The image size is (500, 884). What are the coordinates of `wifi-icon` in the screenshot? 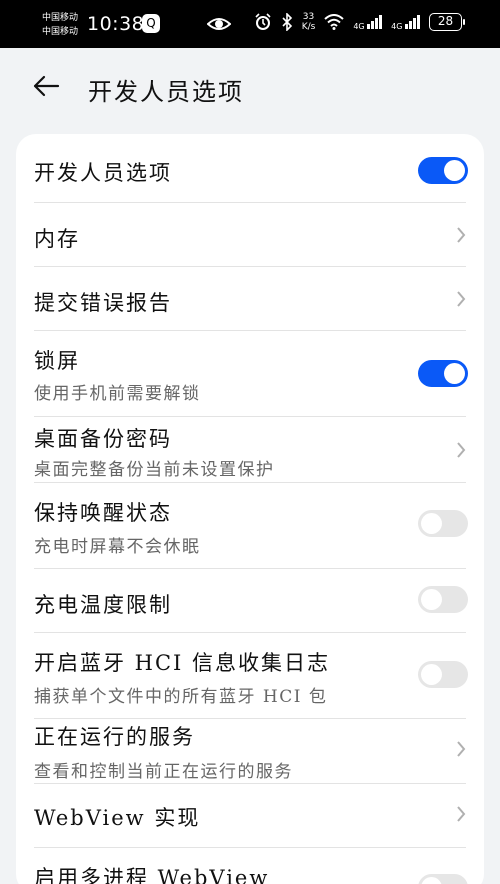 It's located at (334, 22).